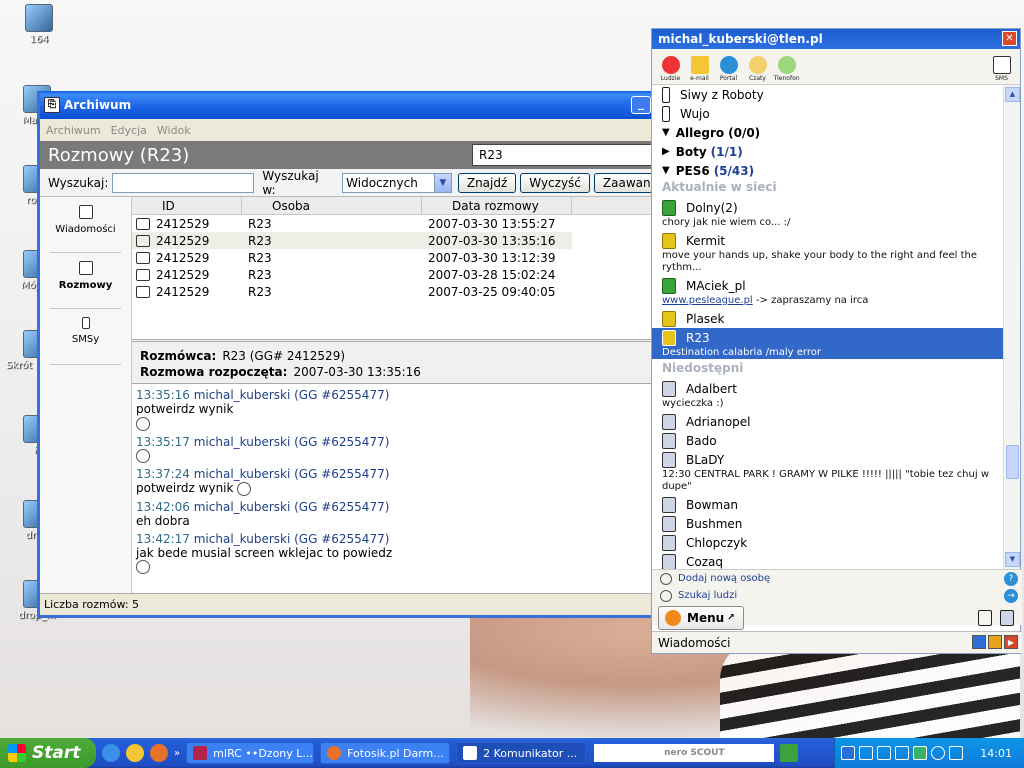  Describe the element at coordinates (828, 207) in the screenshot. I see `contact-item: Dolny(2)` at that location.